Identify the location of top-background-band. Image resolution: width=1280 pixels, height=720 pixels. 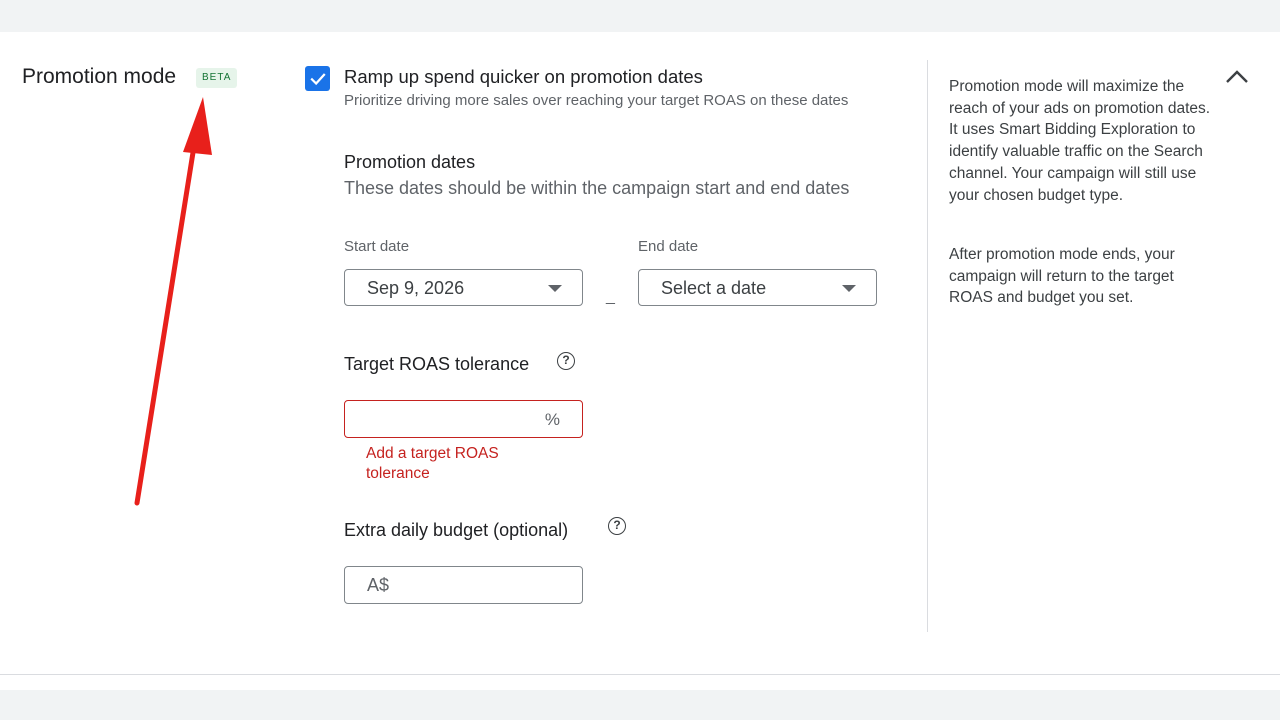
(640, 16).